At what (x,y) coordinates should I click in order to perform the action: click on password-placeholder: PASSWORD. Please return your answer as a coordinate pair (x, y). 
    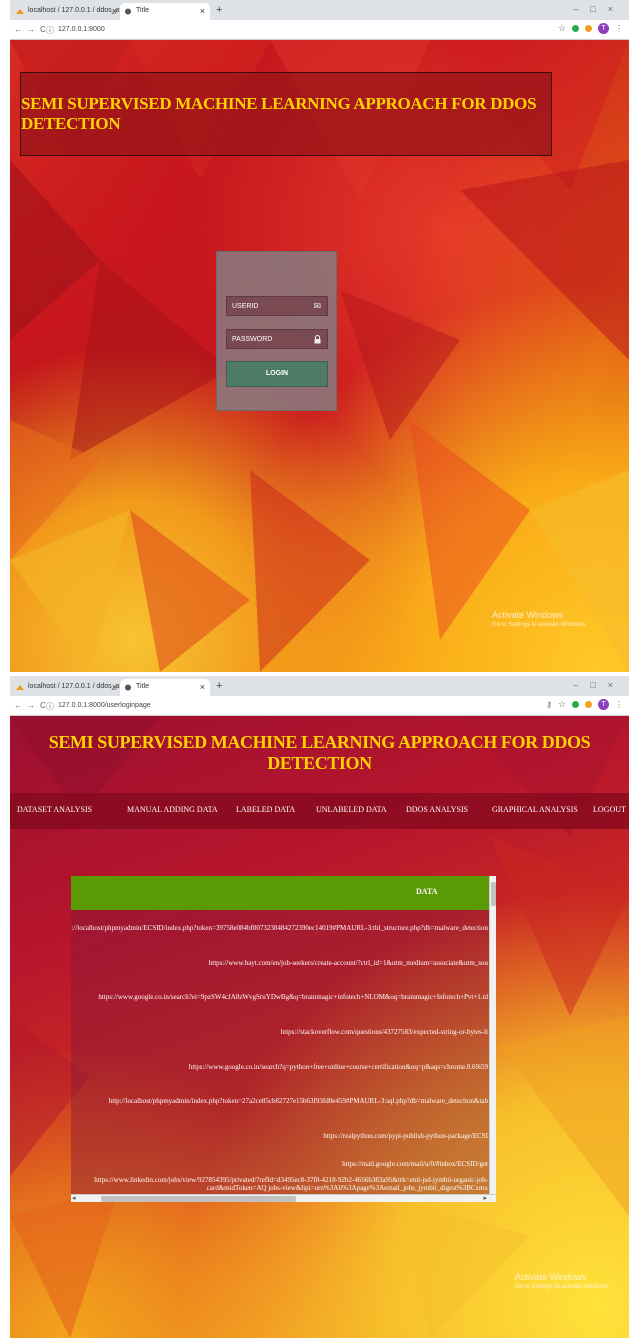
    Looking at the image, I should click on (252, 339).